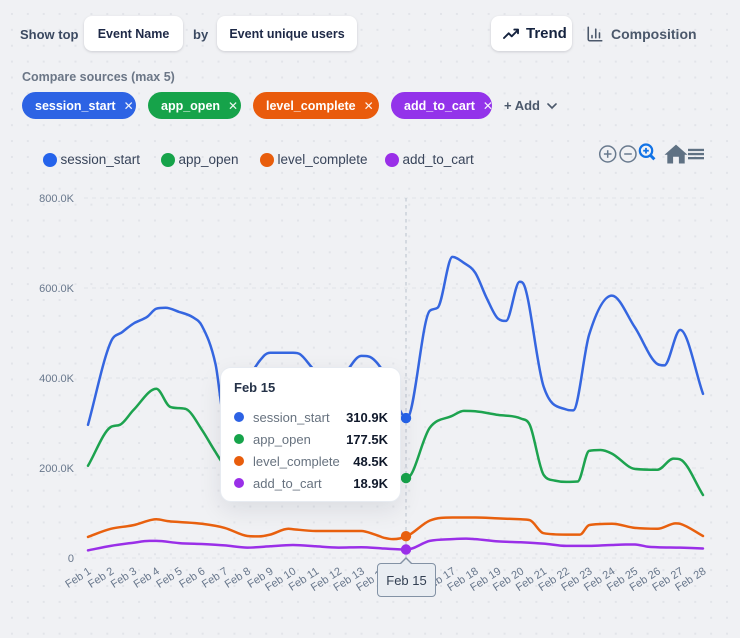  I want to click on svg-text: 800.0K, so click(57, 199).